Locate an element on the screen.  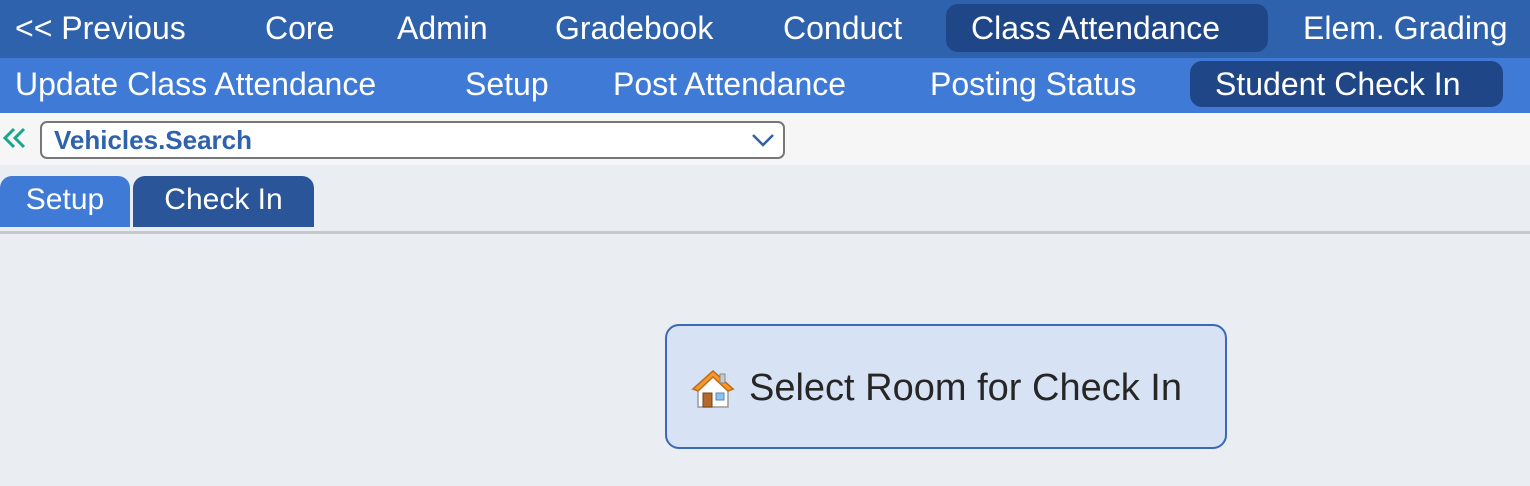
double-chevron-left-icon is located at coordinates (15, 138).